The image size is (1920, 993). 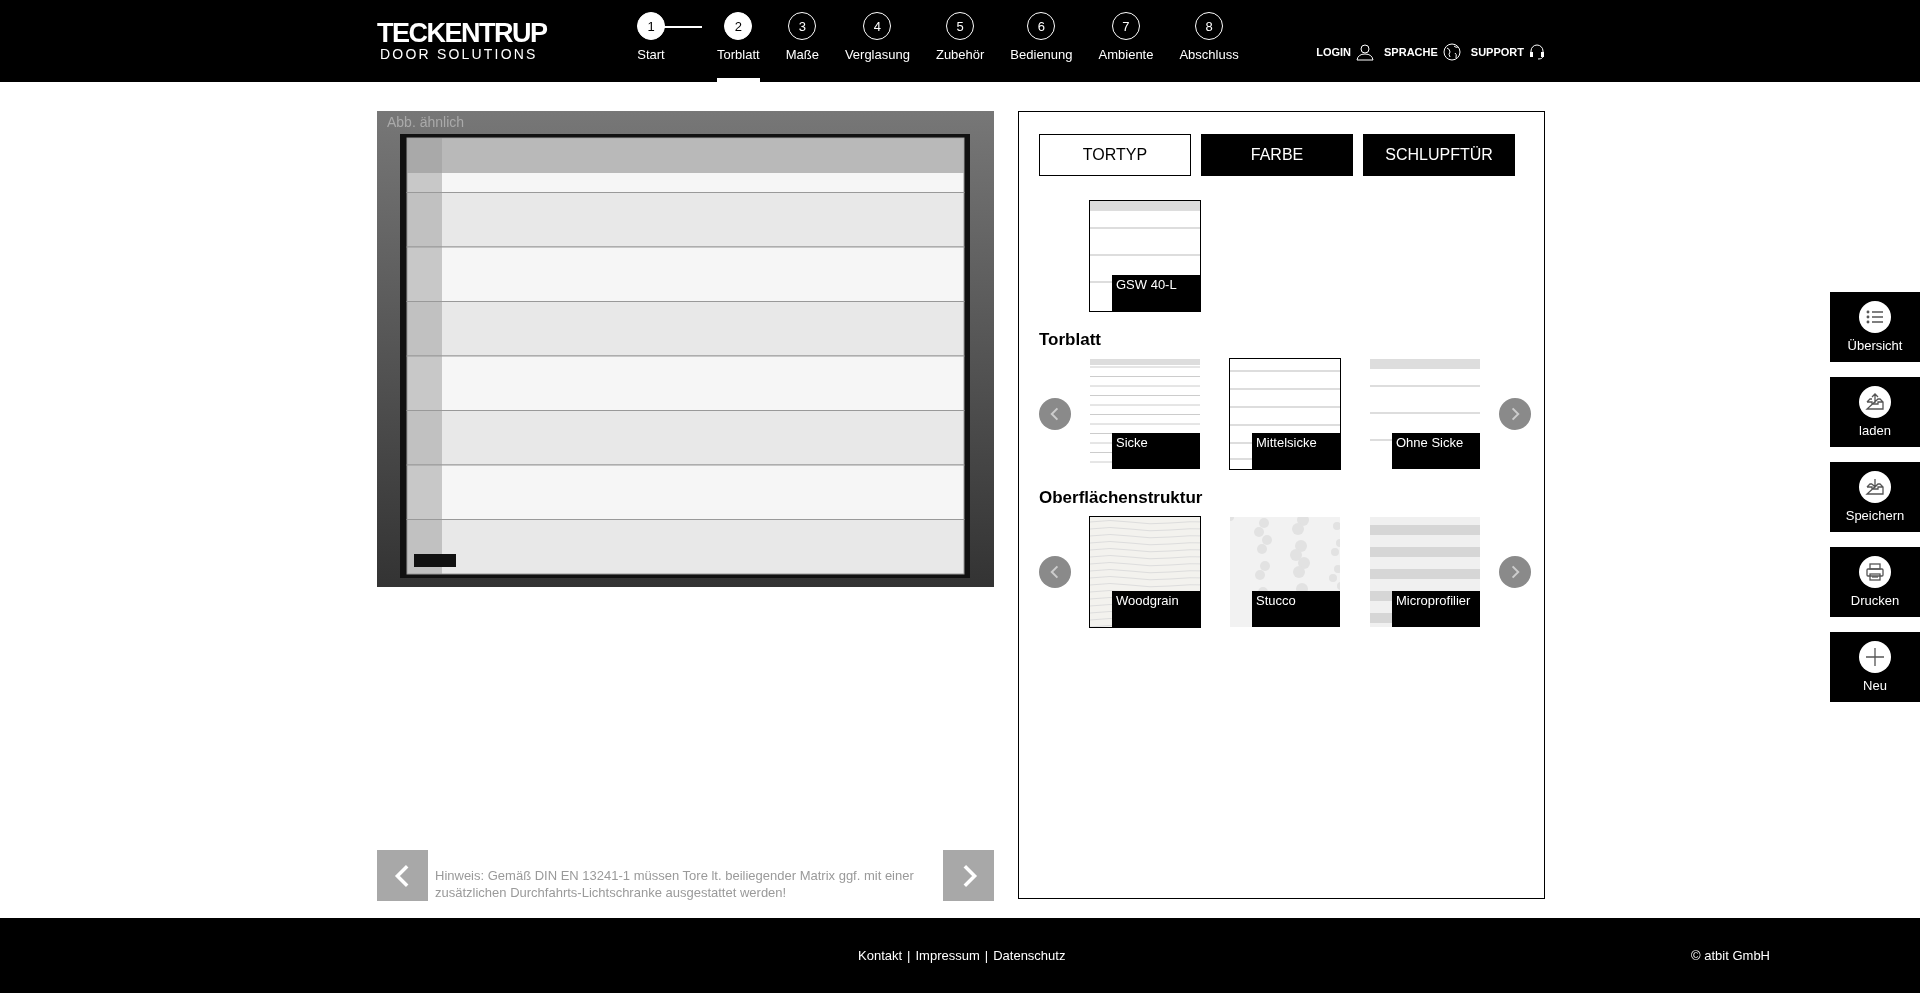 I want to click on option-tile: Ohne Sicke, so click(x=1425, y=414).